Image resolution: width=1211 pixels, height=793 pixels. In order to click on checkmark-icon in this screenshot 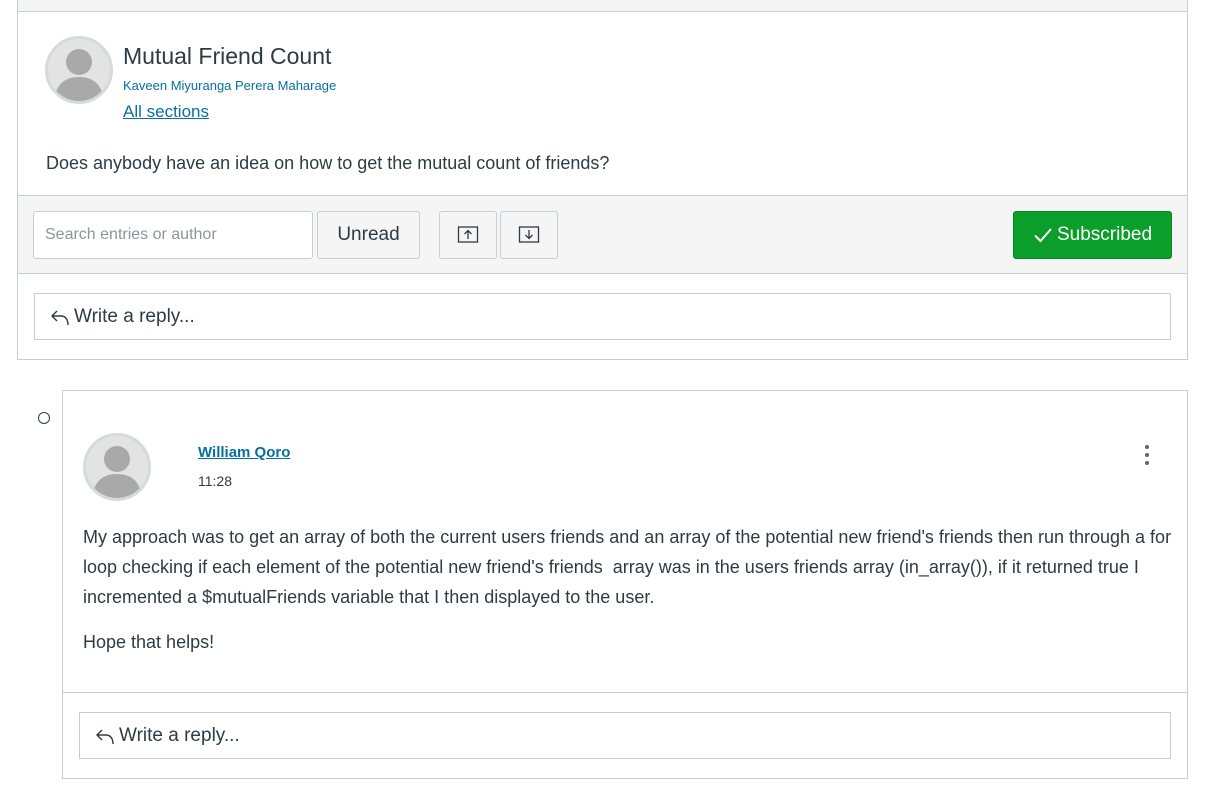, I will do `click(1043, 235)`.